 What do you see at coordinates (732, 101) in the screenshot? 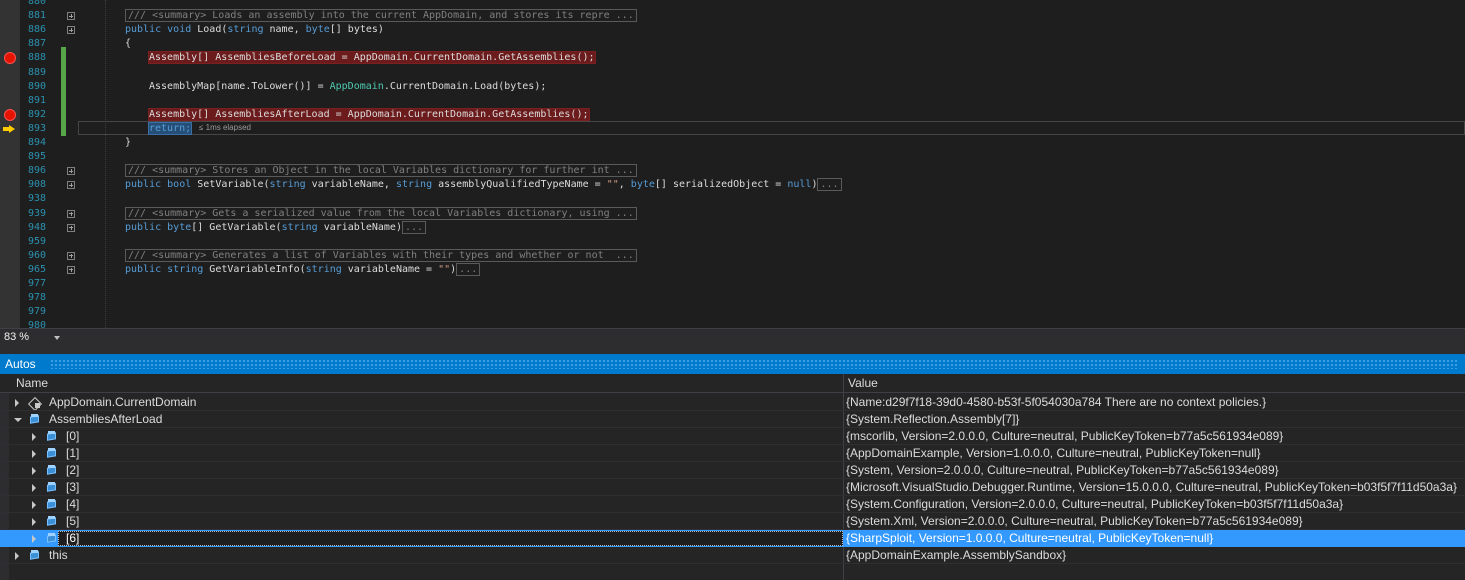
I see `code-line: 891` at bounding box center [732, 101].